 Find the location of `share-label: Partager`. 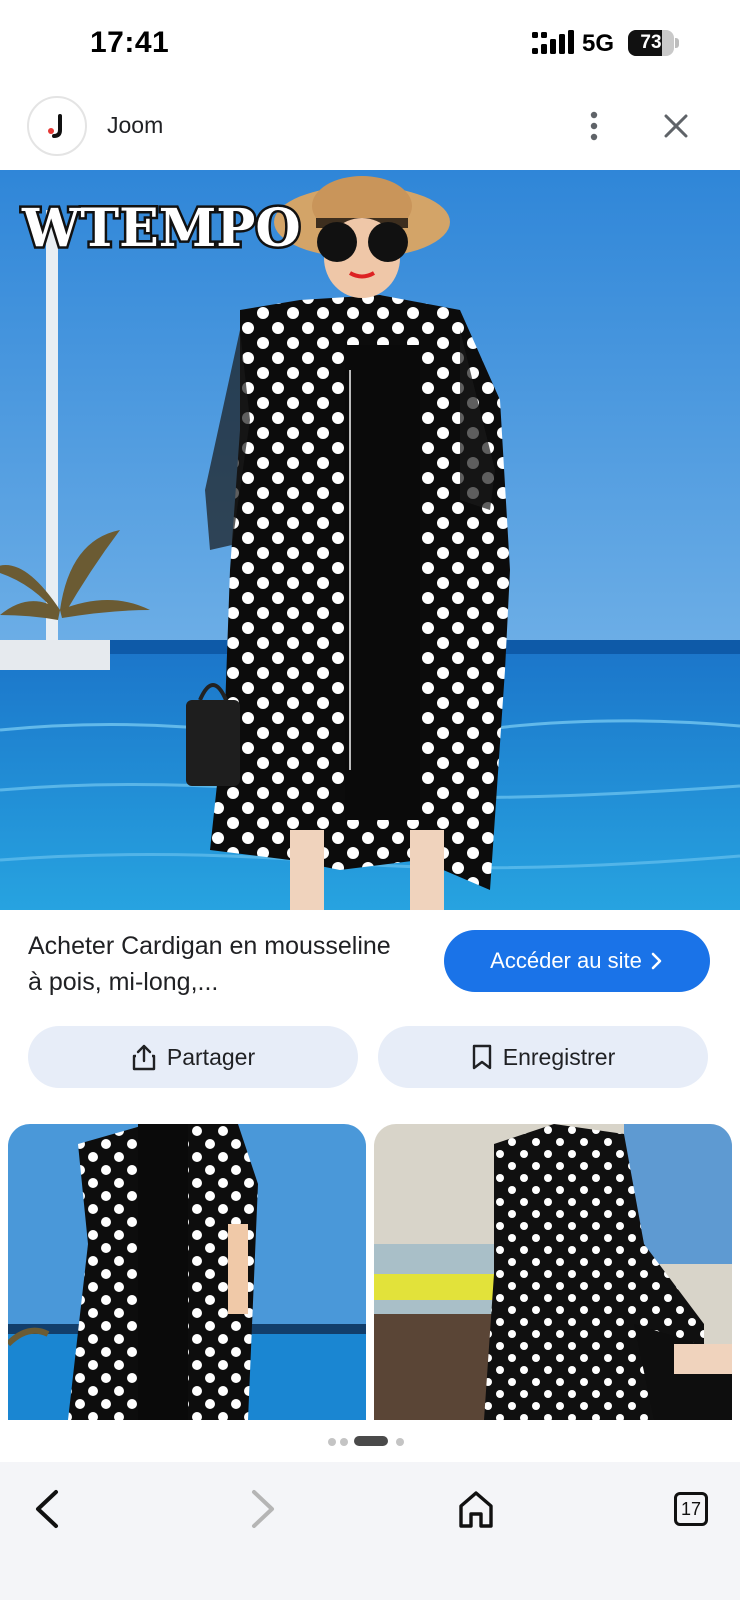

share-label: Partager is located at coordinates (211, 1056).